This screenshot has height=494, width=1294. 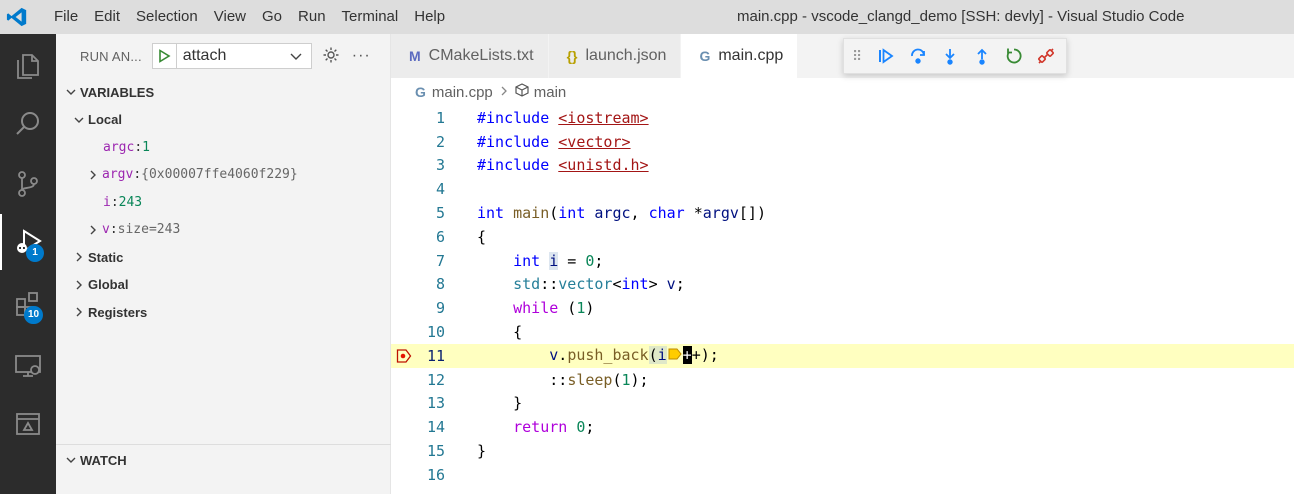 I want to click on watch-title: WATCH, so click(x=103, y=460).